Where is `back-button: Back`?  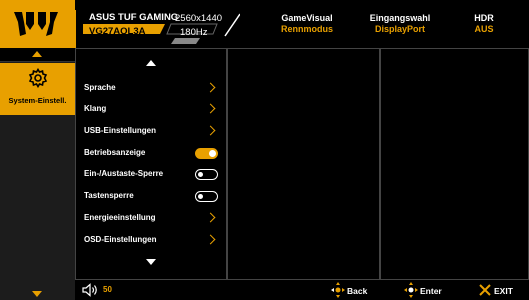
back-button: Back is located at coordinates (356, 290).